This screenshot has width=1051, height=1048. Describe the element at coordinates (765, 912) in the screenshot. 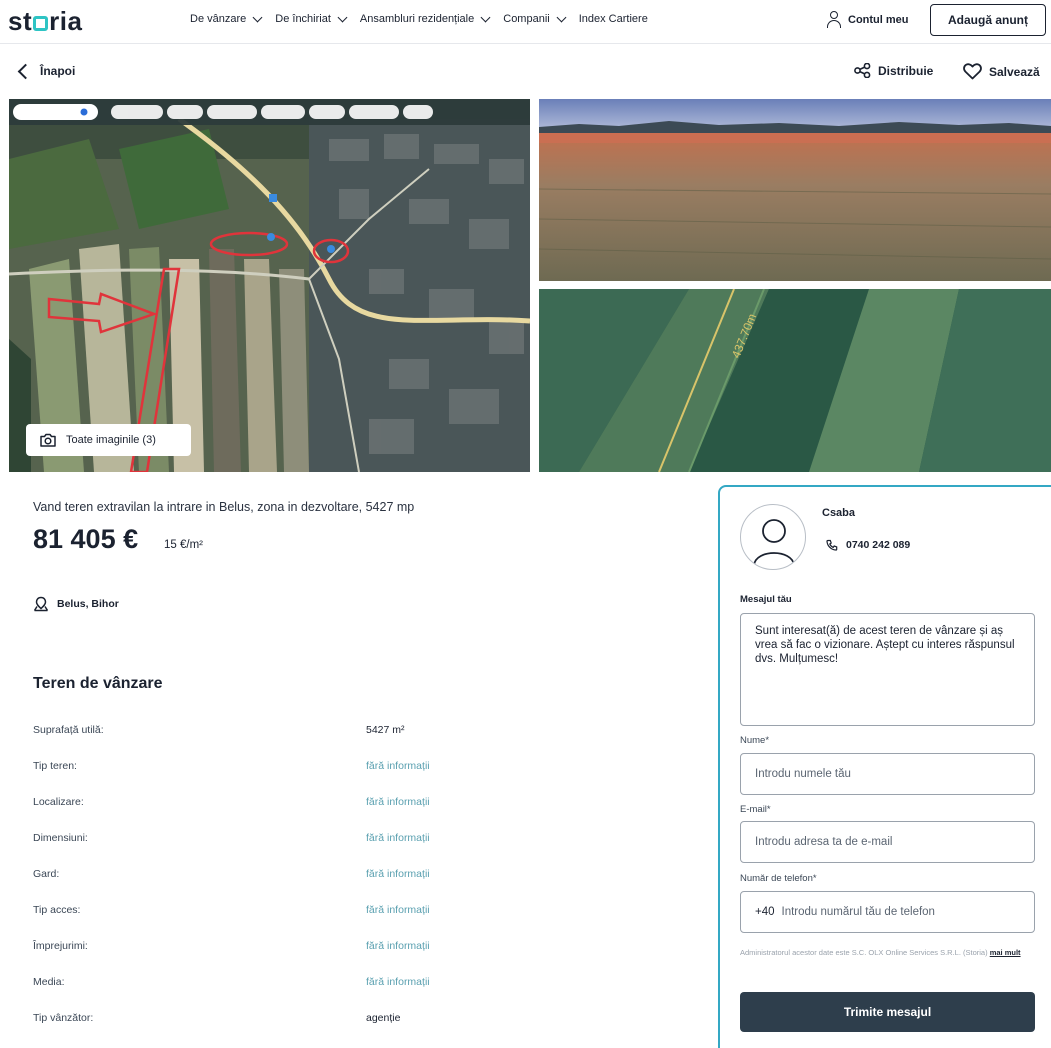

I see `phone-prefix: +40` at that location.